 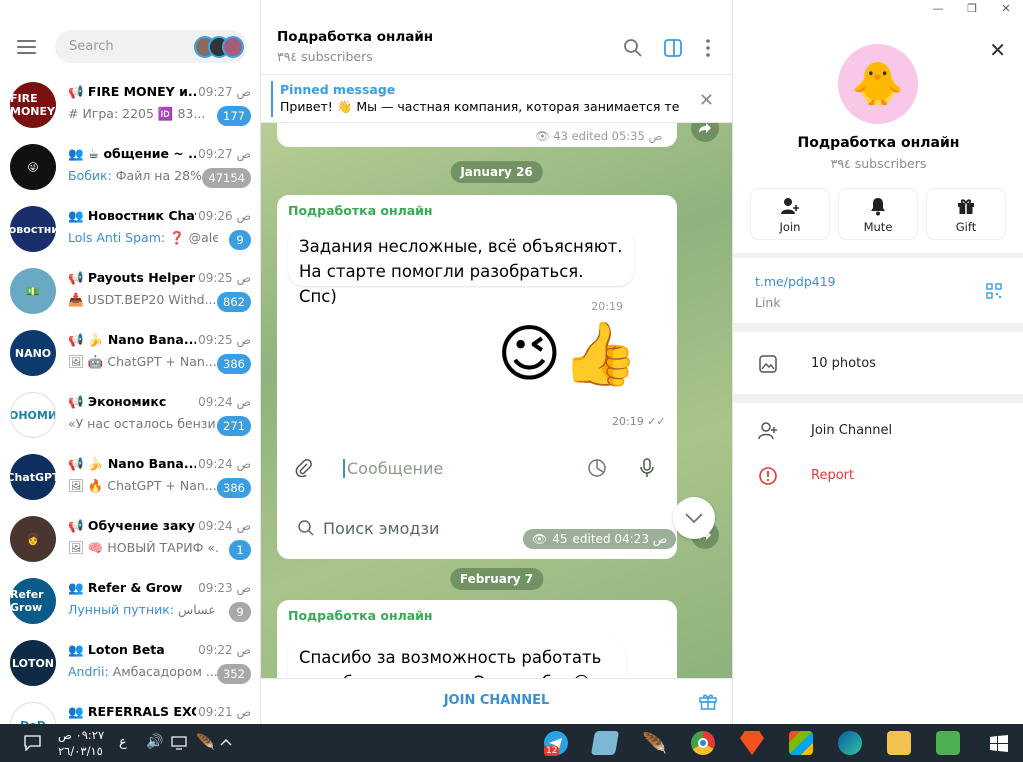 I want to click on chat-title: Подработка онлайн, so click(x=355, y=37).